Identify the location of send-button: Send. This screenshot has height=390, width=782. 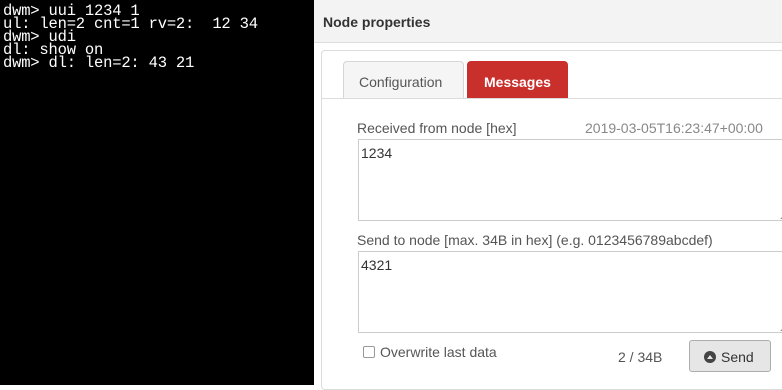
(730, 356).